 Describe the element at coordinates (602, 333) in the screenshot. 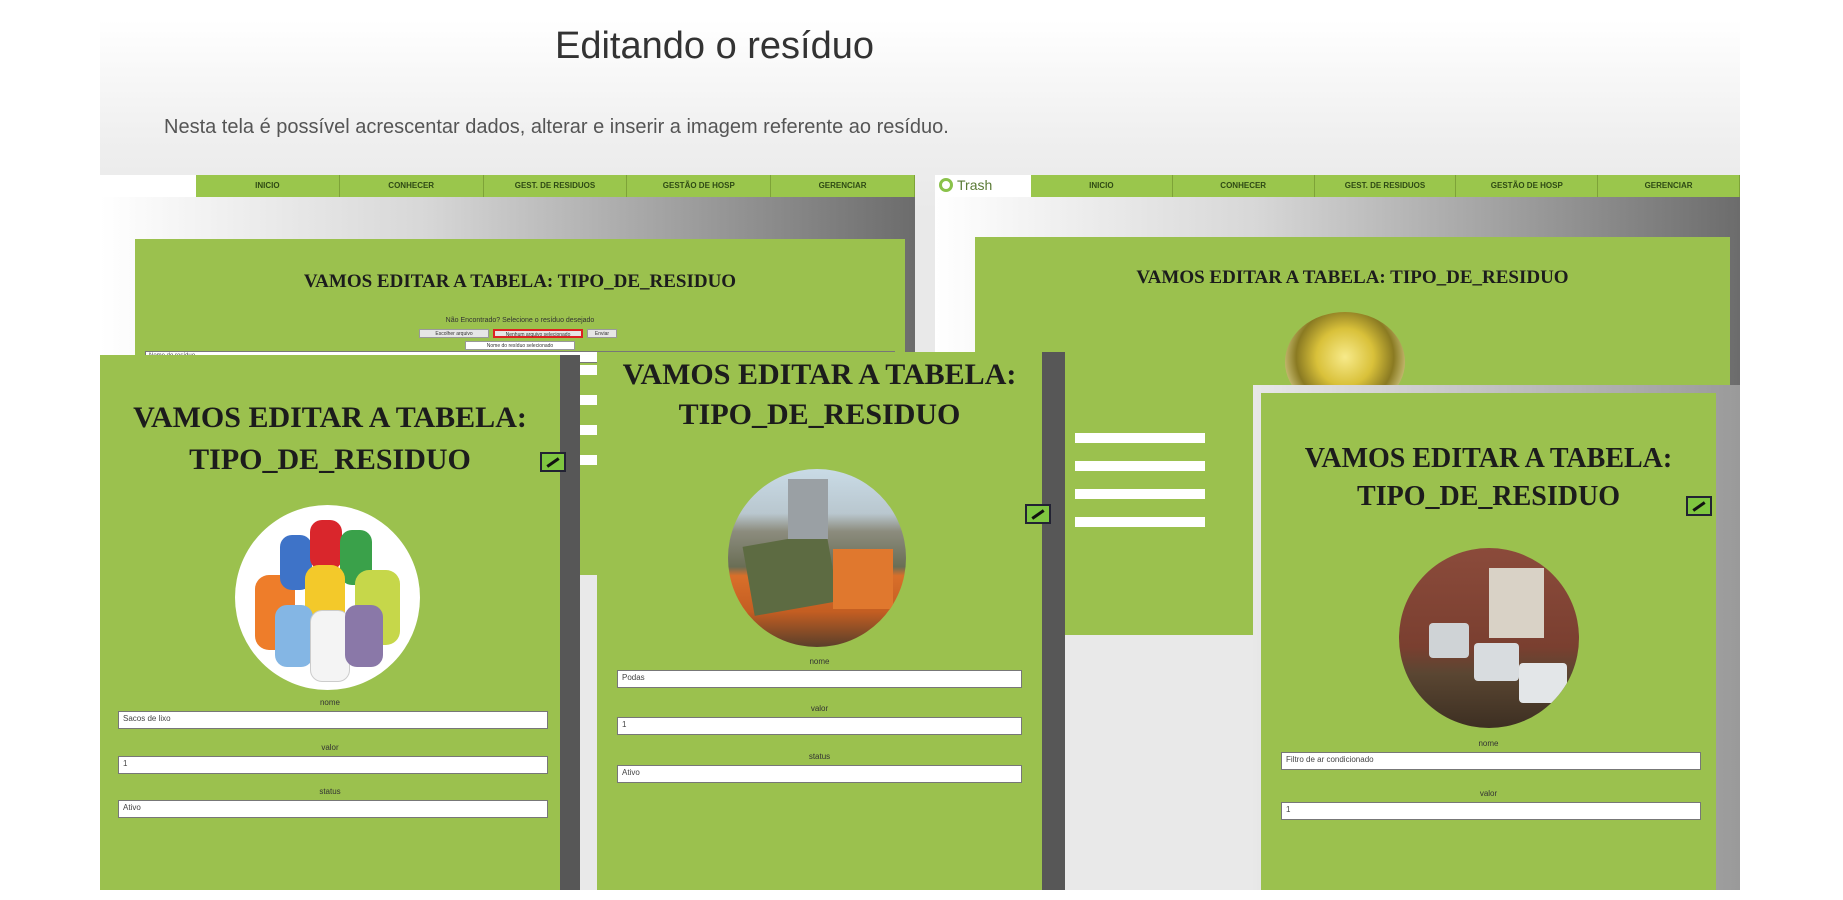

I see `send-button: Enviar` at that location.